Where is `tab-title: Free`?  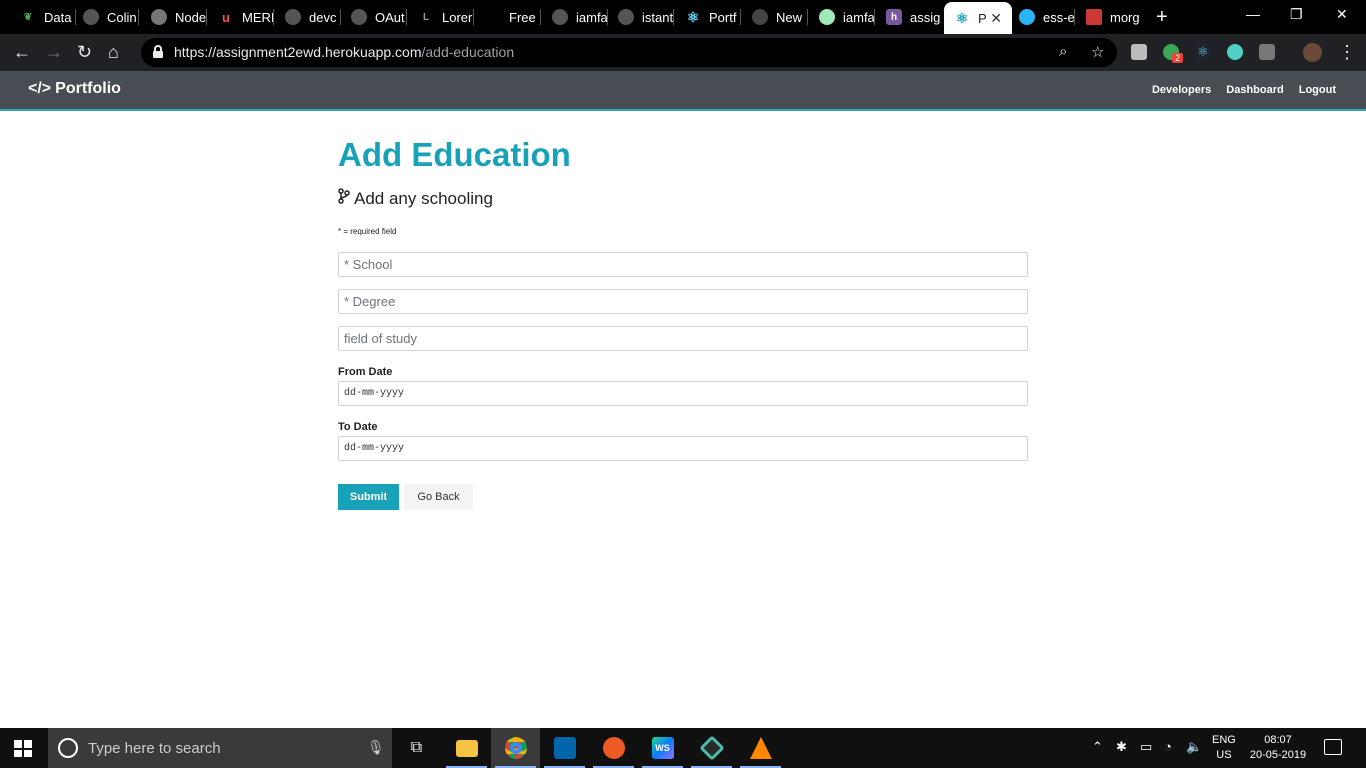
tab-title: Free is located at coordinates (522, 17).